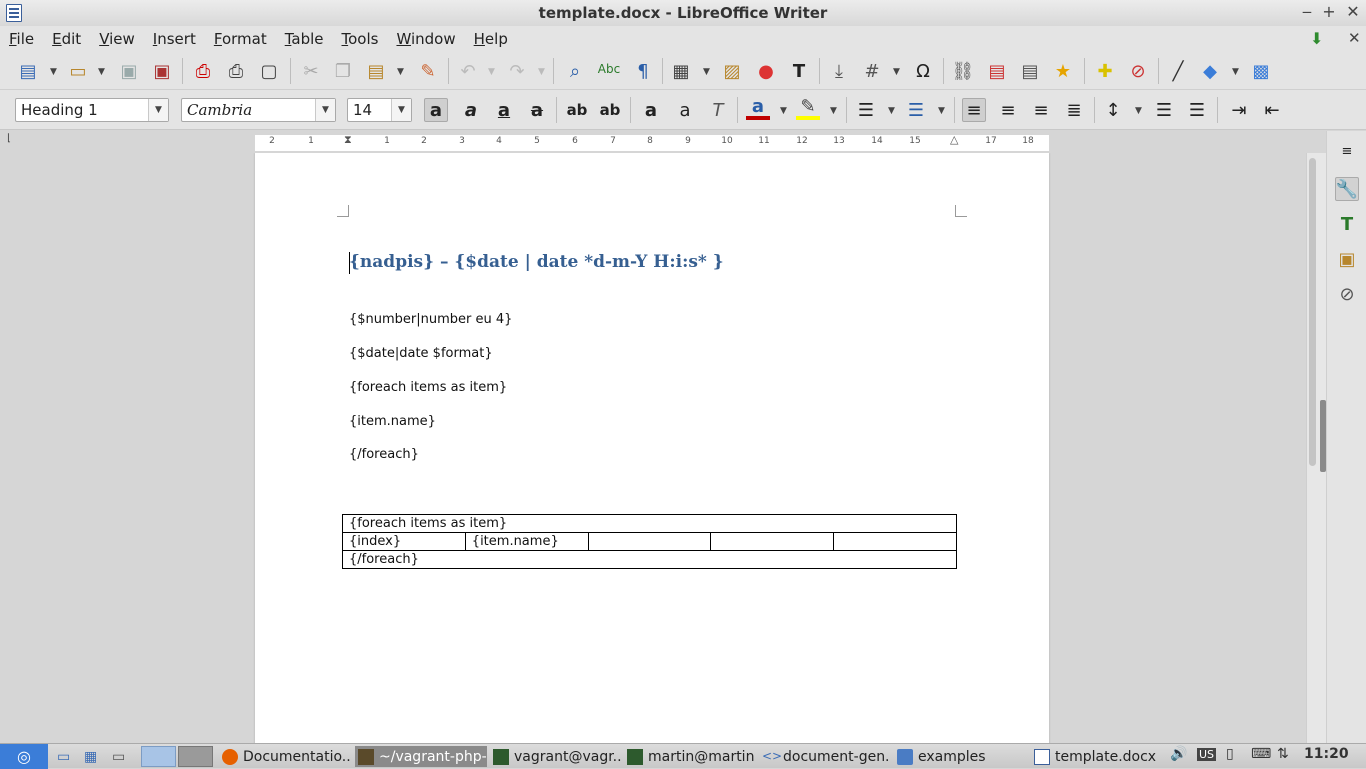 Image resolution: width=1366 pixels, height=769 pixels. I want to click on cut-icon: ✂, so click(311, 71).